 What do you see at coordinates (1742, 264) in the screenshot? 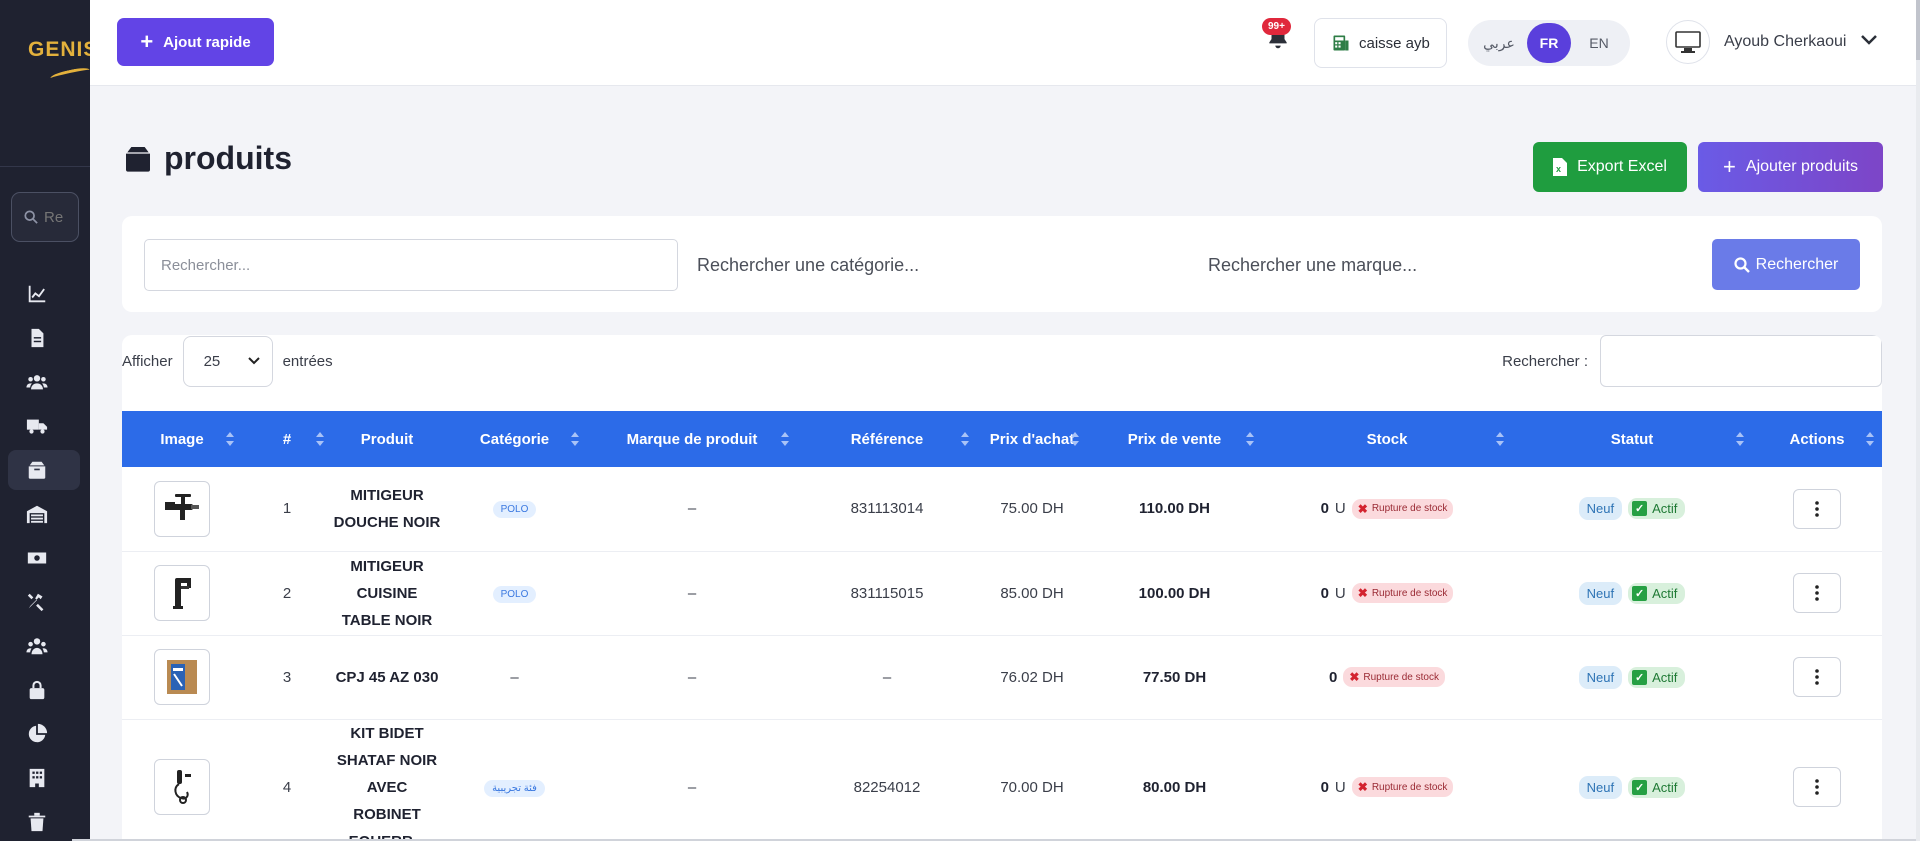
I see `search-icon` at bounding box center [1742, 264].